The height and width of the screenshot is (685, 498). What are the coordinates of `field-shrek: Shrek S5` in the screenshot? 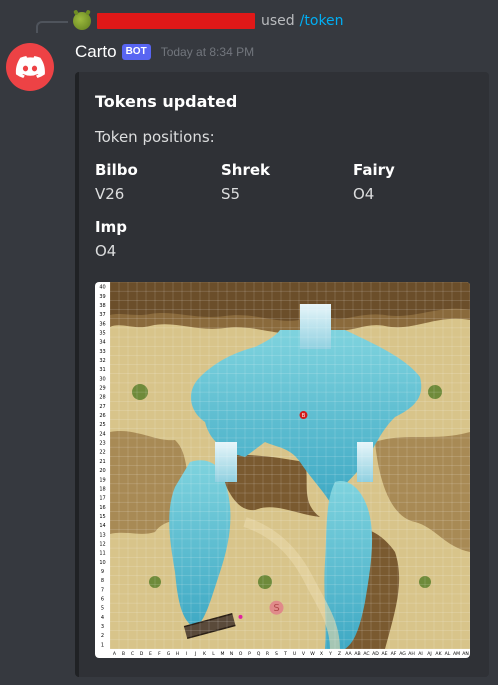 It's located at (245, 182).